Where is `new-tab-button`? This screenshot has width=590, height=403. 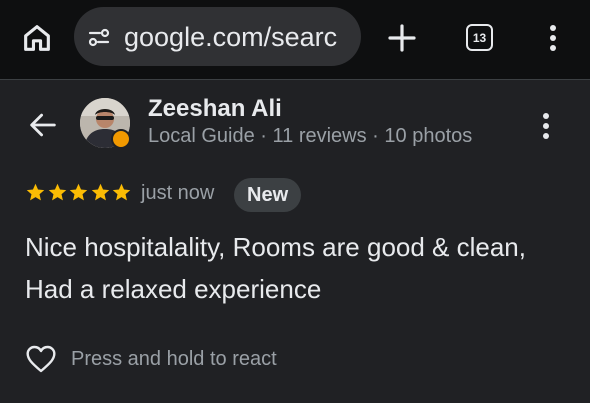 new-tab-button is located at coordinates (402, 38).